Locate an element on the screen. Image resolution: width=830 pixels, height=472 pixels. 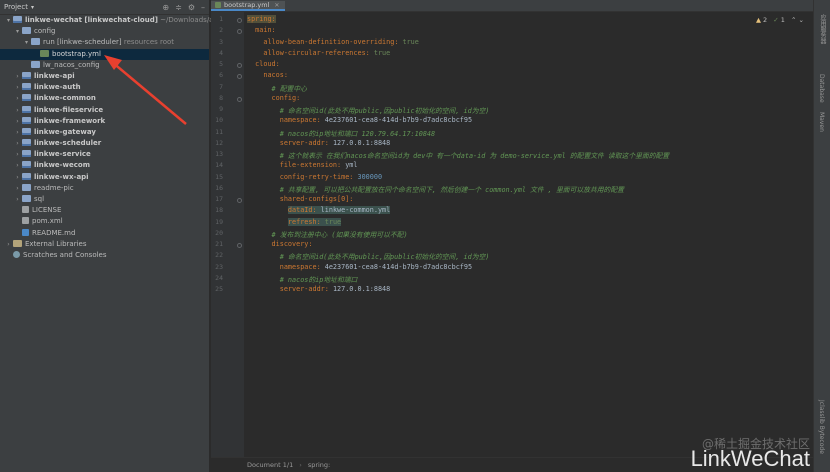
code-line: allow-circular-references: true is located at coordinates (318, 53).